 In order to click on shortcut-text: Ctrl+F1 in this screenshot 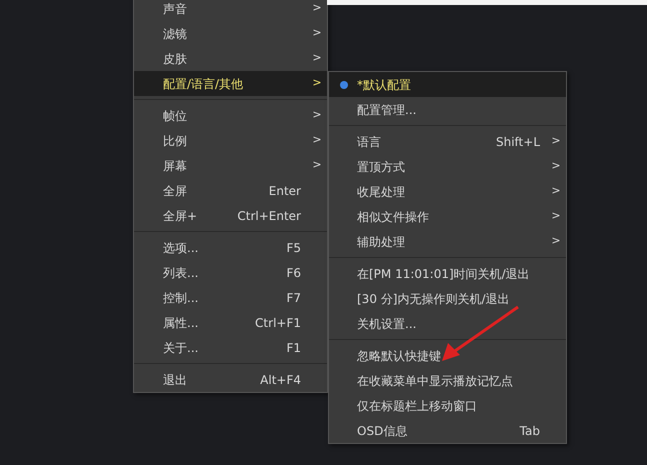, I will do `click(278, 323)`.